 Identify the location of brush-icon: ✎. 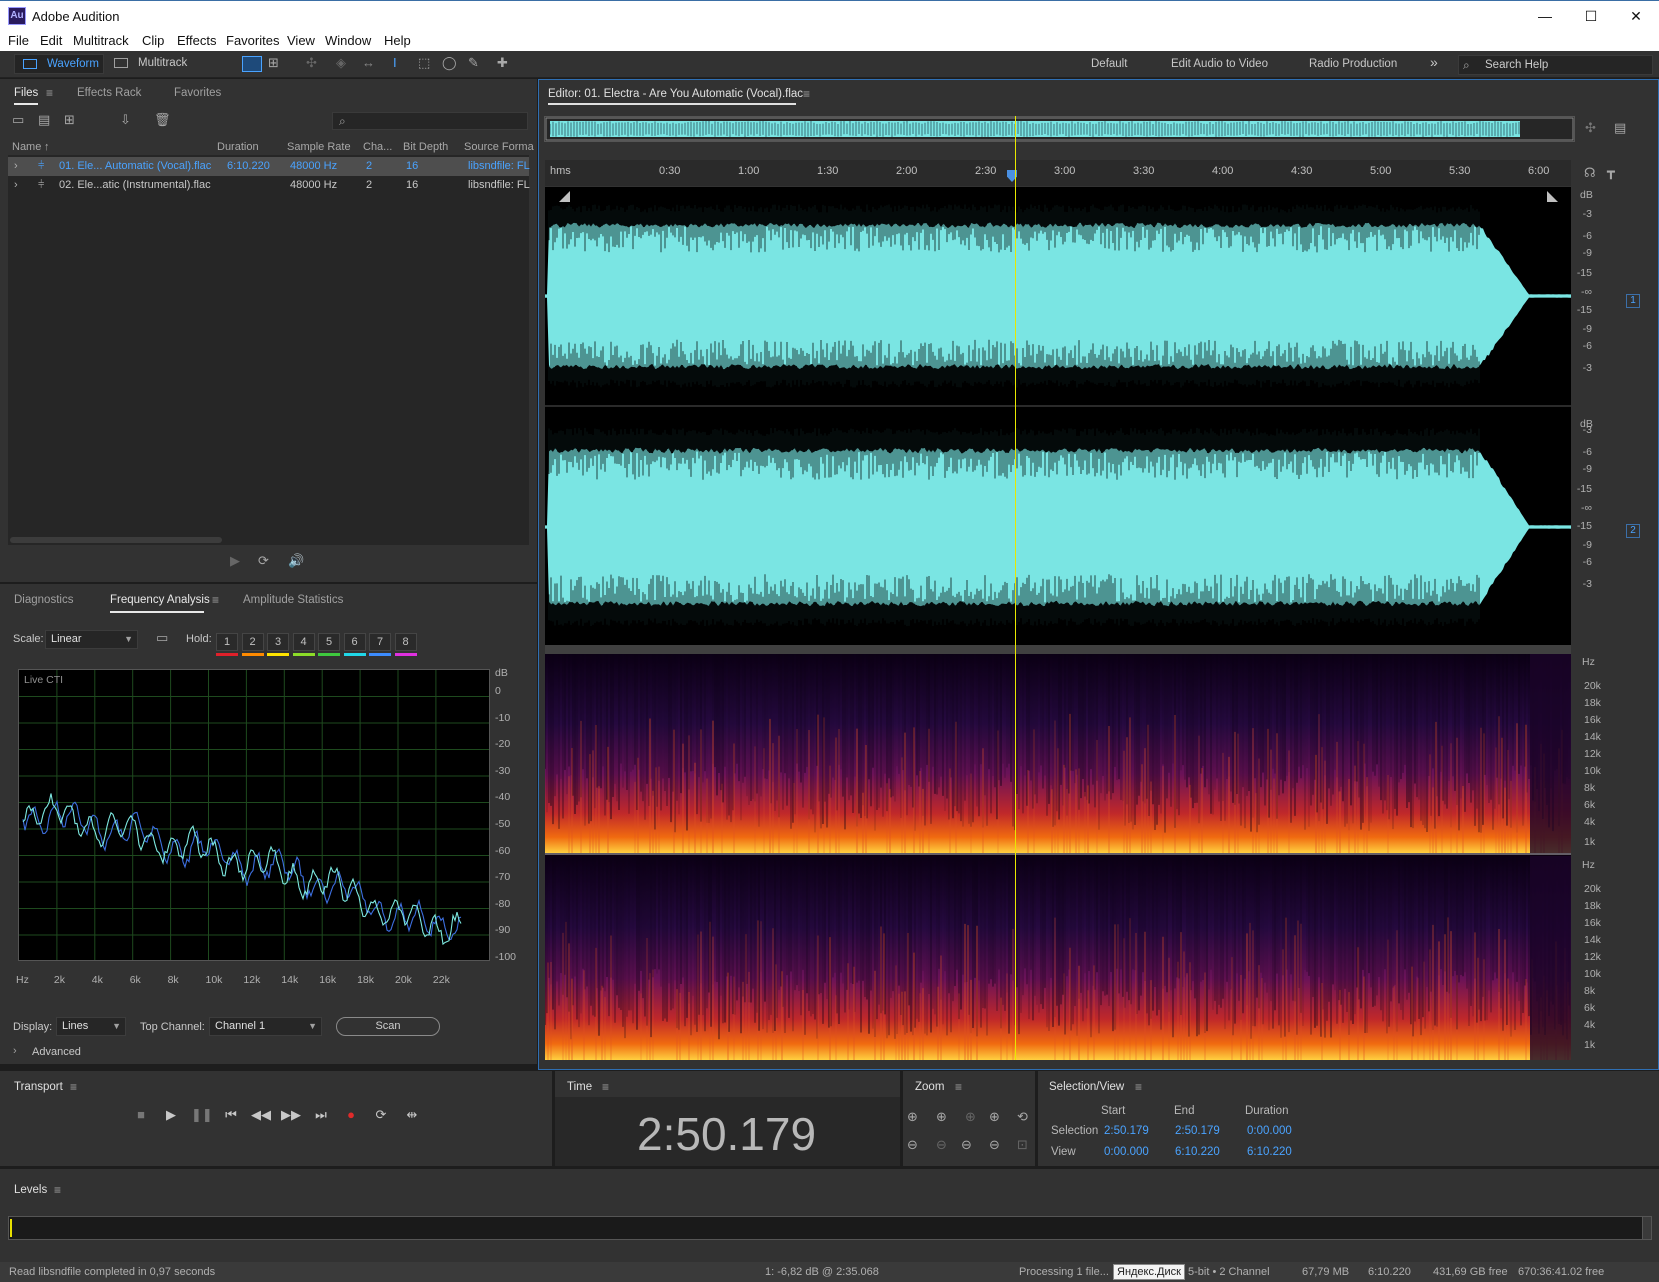
(473, 63).